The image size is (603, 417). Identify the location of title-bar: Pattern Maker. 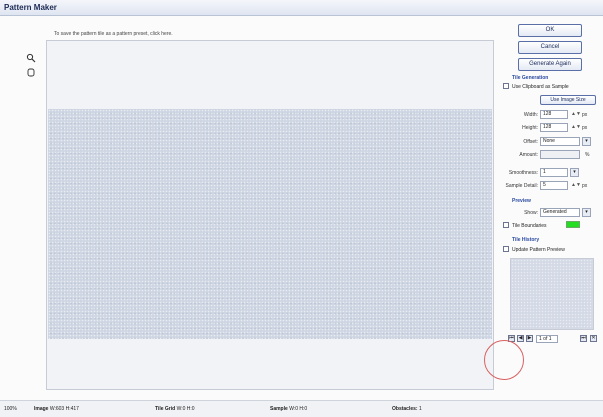
(301, 8).